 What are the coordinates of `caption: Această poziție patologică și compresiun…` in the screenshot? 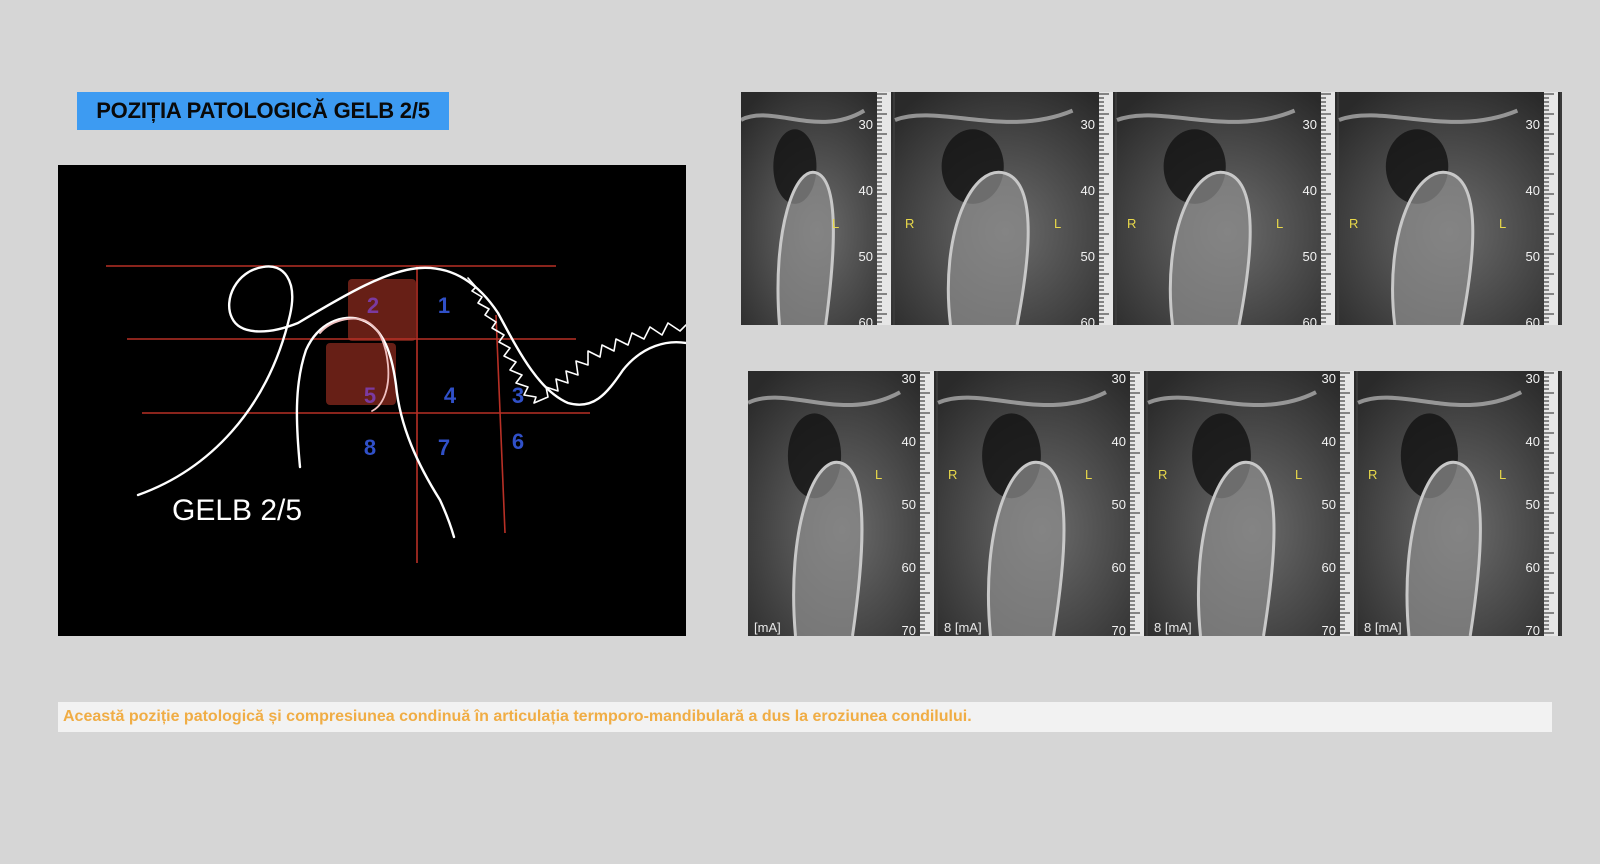 It's located at (805, 717).